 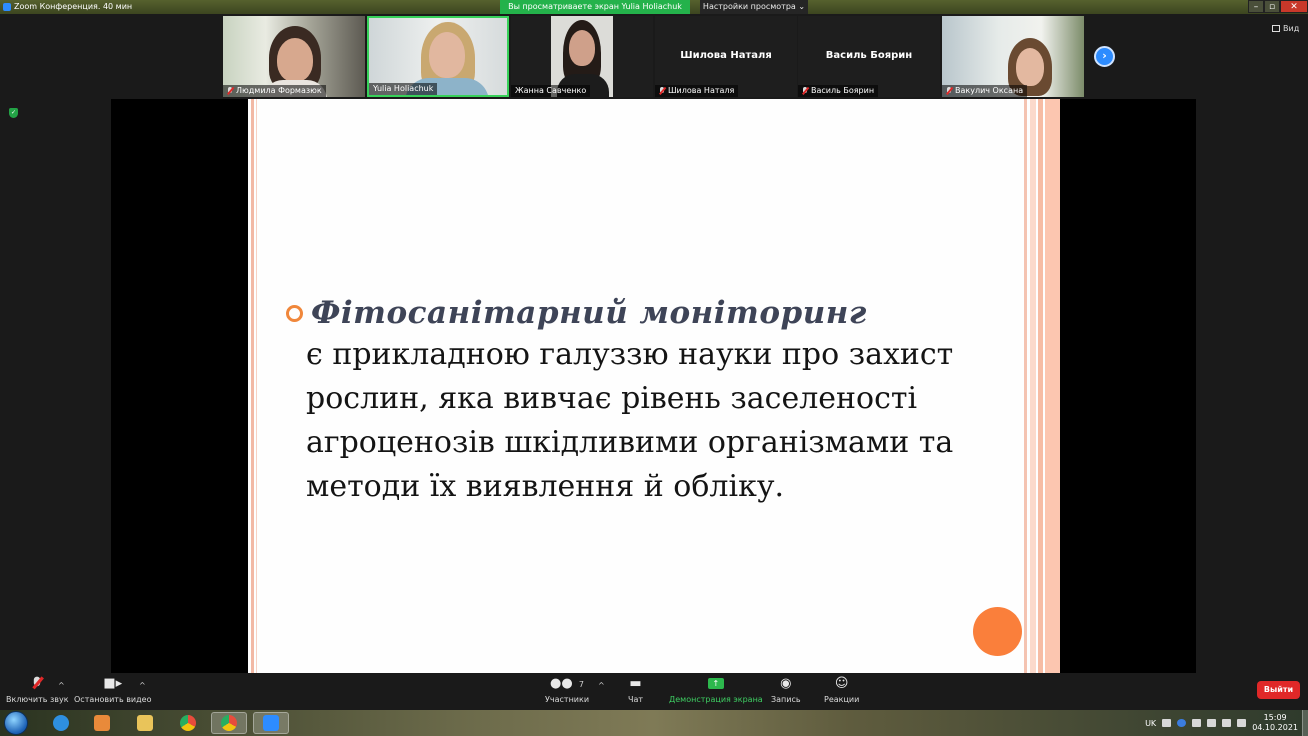 I want to click on participant-tile: Шилова Наталя Шилова Наталя, so click(x=726, y=56).